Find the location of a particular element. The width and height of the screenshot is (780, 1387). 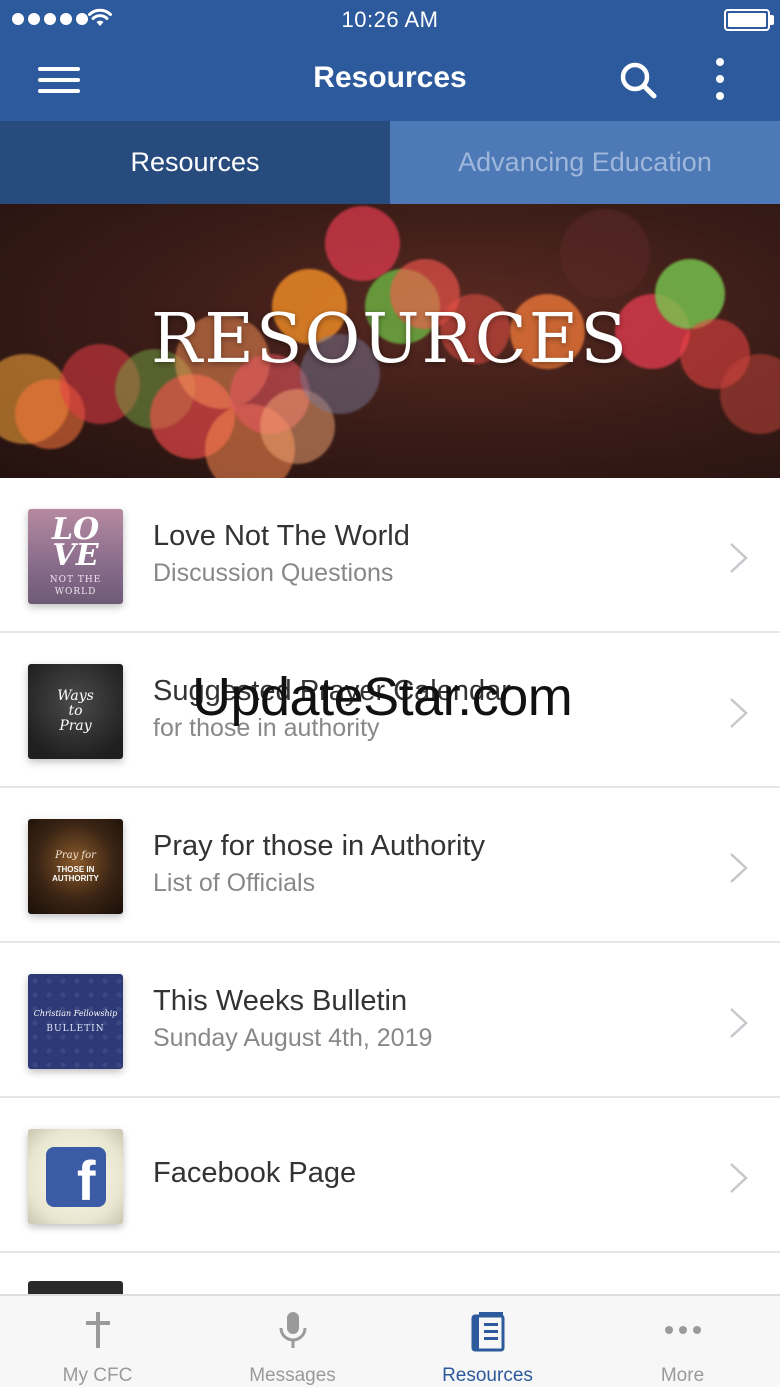

facebook-thumbnail: f is located at coordinates (75, 1176).